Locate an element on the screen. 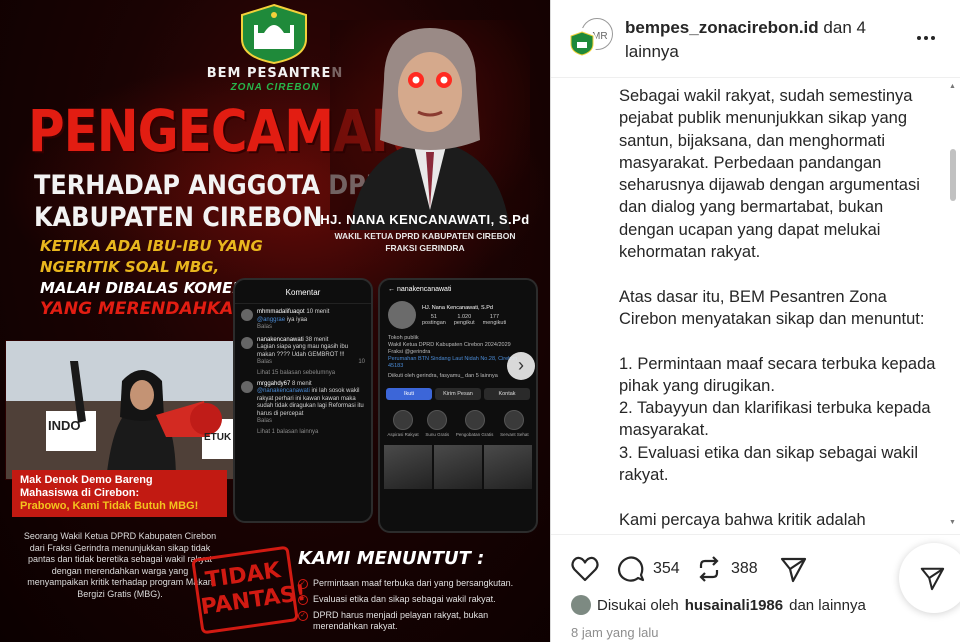  tidak-pantas-stamp: TIDAK PANTAS! is located at coordinates (249, 590).